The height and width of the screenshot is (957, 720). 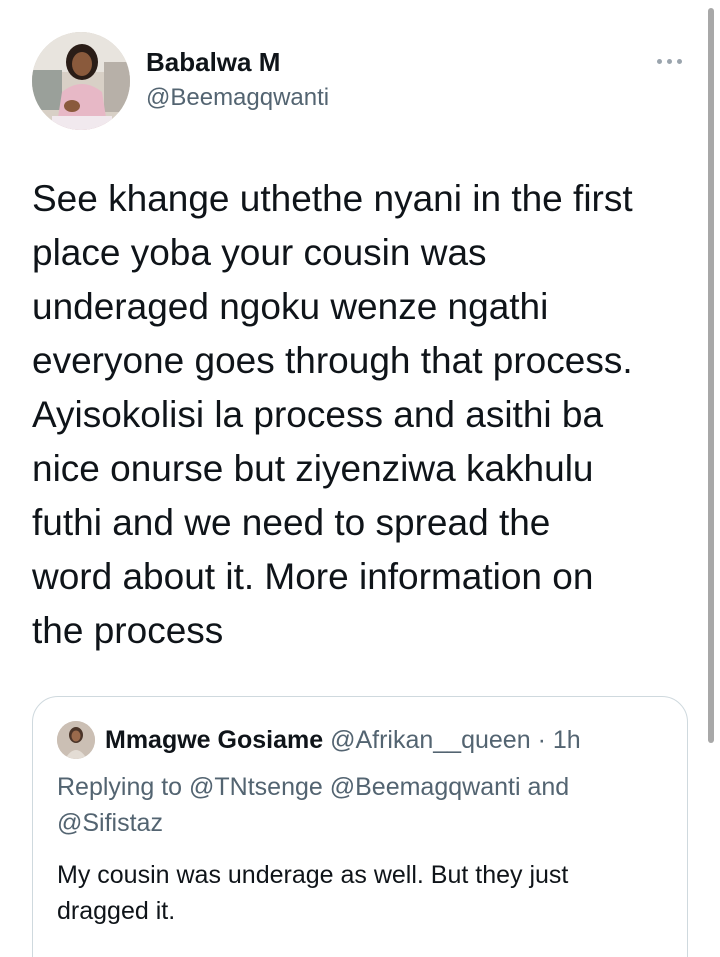 I want to click on more-horizontal-icon, so click(x=669, y=61).